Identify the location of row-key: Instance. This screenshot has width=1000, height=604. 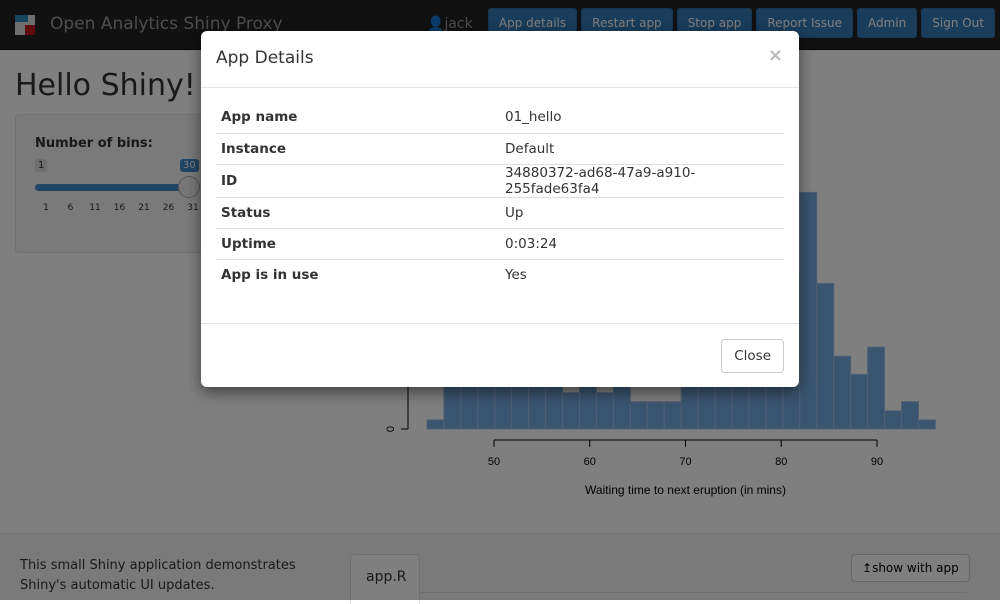
(358, 148).